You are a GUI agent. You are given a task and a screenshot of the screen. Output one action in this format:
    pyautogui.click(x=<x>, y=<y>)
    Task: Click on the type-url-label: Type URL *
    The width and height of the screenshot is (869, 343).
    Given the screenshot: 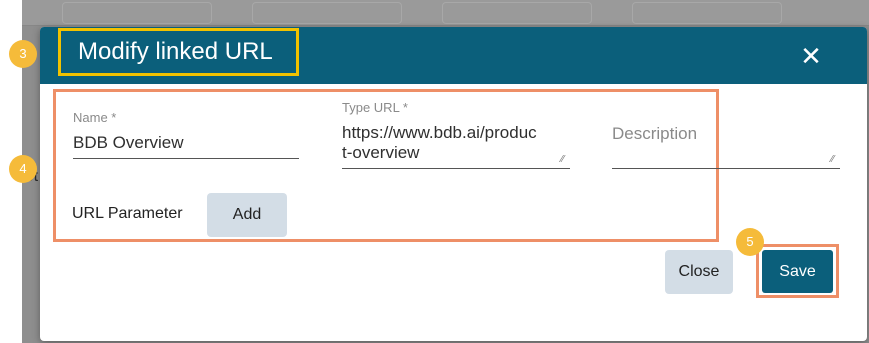 What is the action you would take?
    pyautogui.click(x=375, y=107)
    